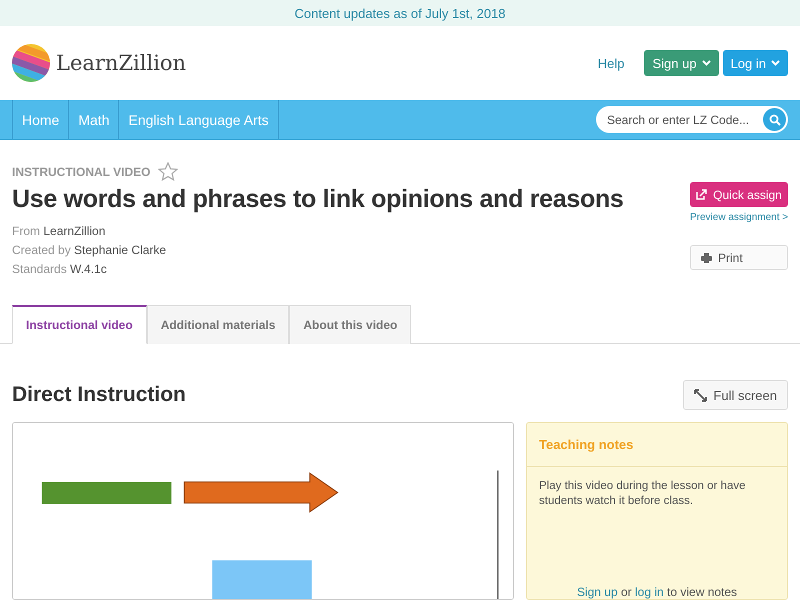 Image resolution: width=800 pixels, height=600 pixels. I want to click on logo-text: LearnZillion, so click(121, 63).